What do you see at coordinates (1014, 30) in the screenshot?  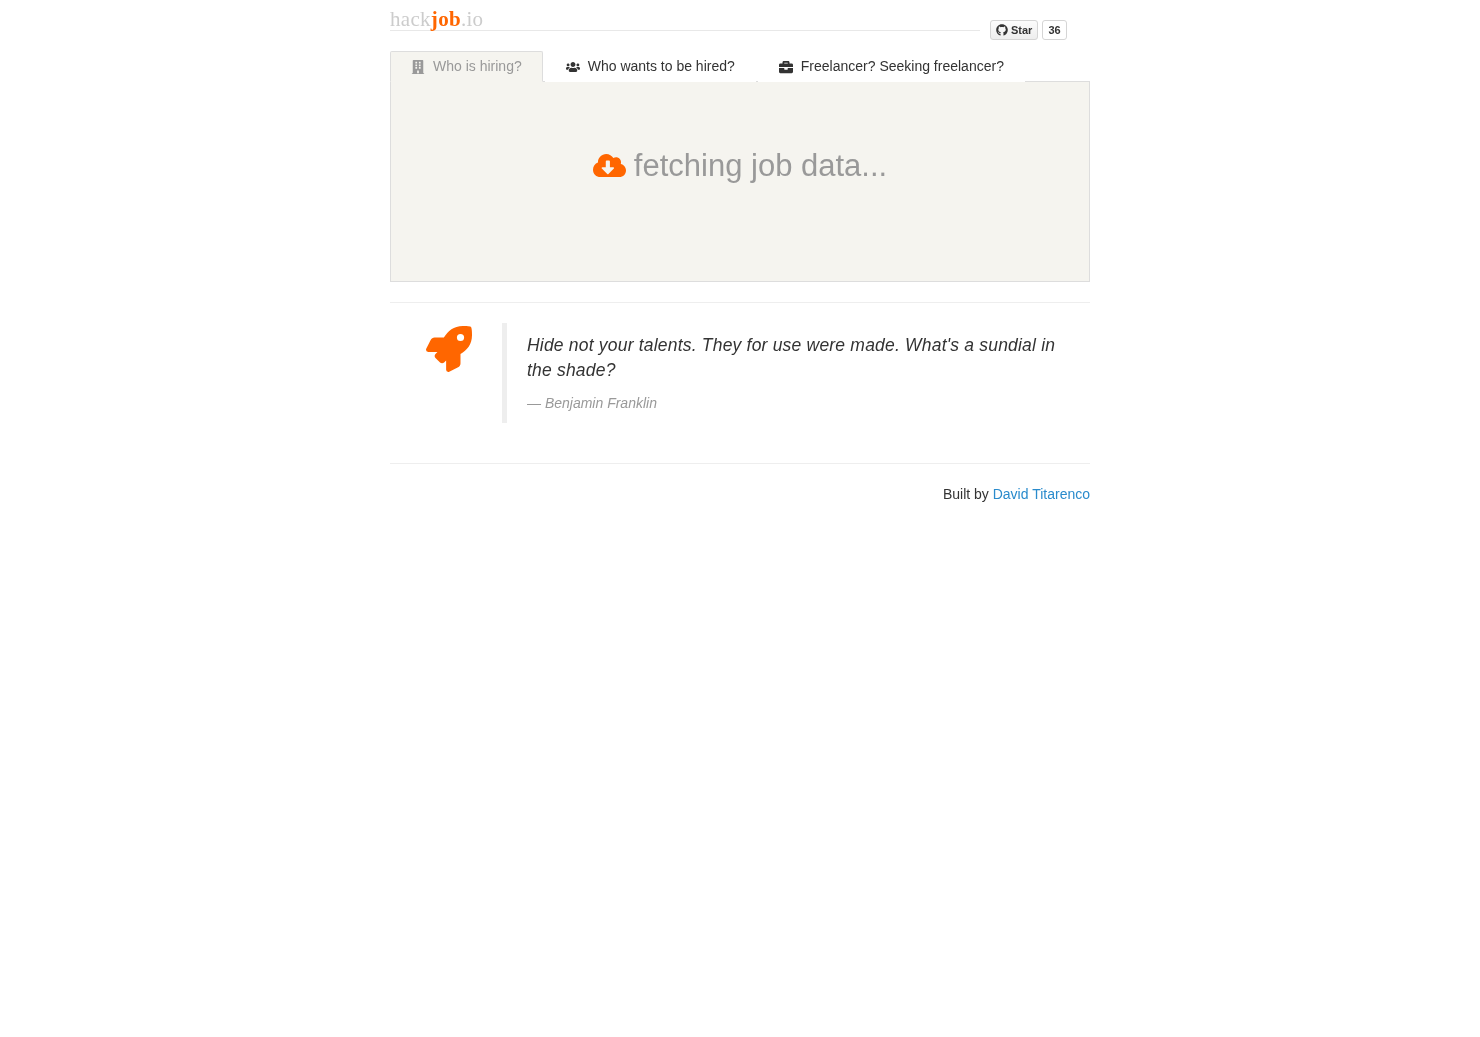 I see `github-star-button: Star` at bounding box center [1014, 30].